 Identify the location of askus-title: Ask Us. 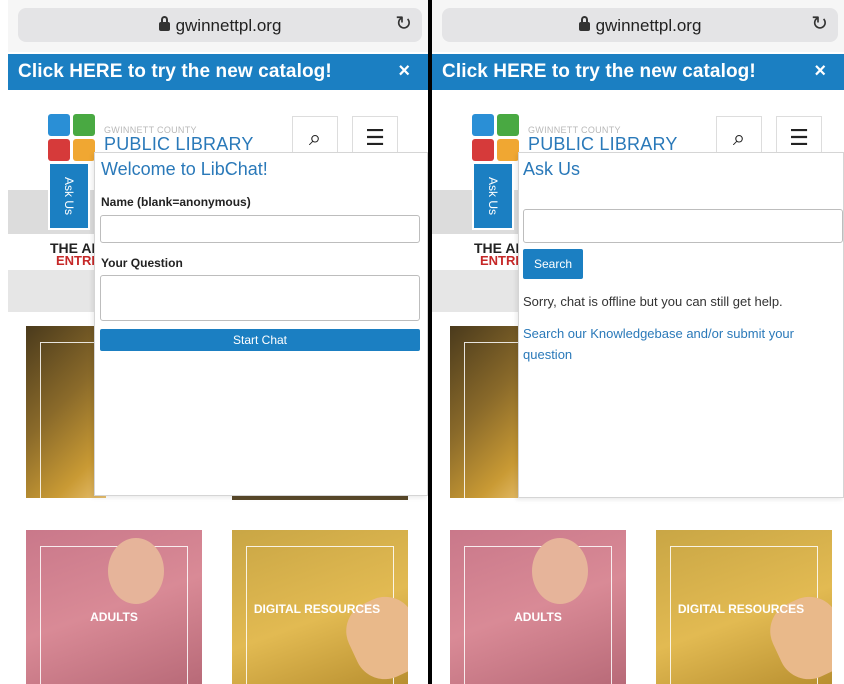
(552, 169).